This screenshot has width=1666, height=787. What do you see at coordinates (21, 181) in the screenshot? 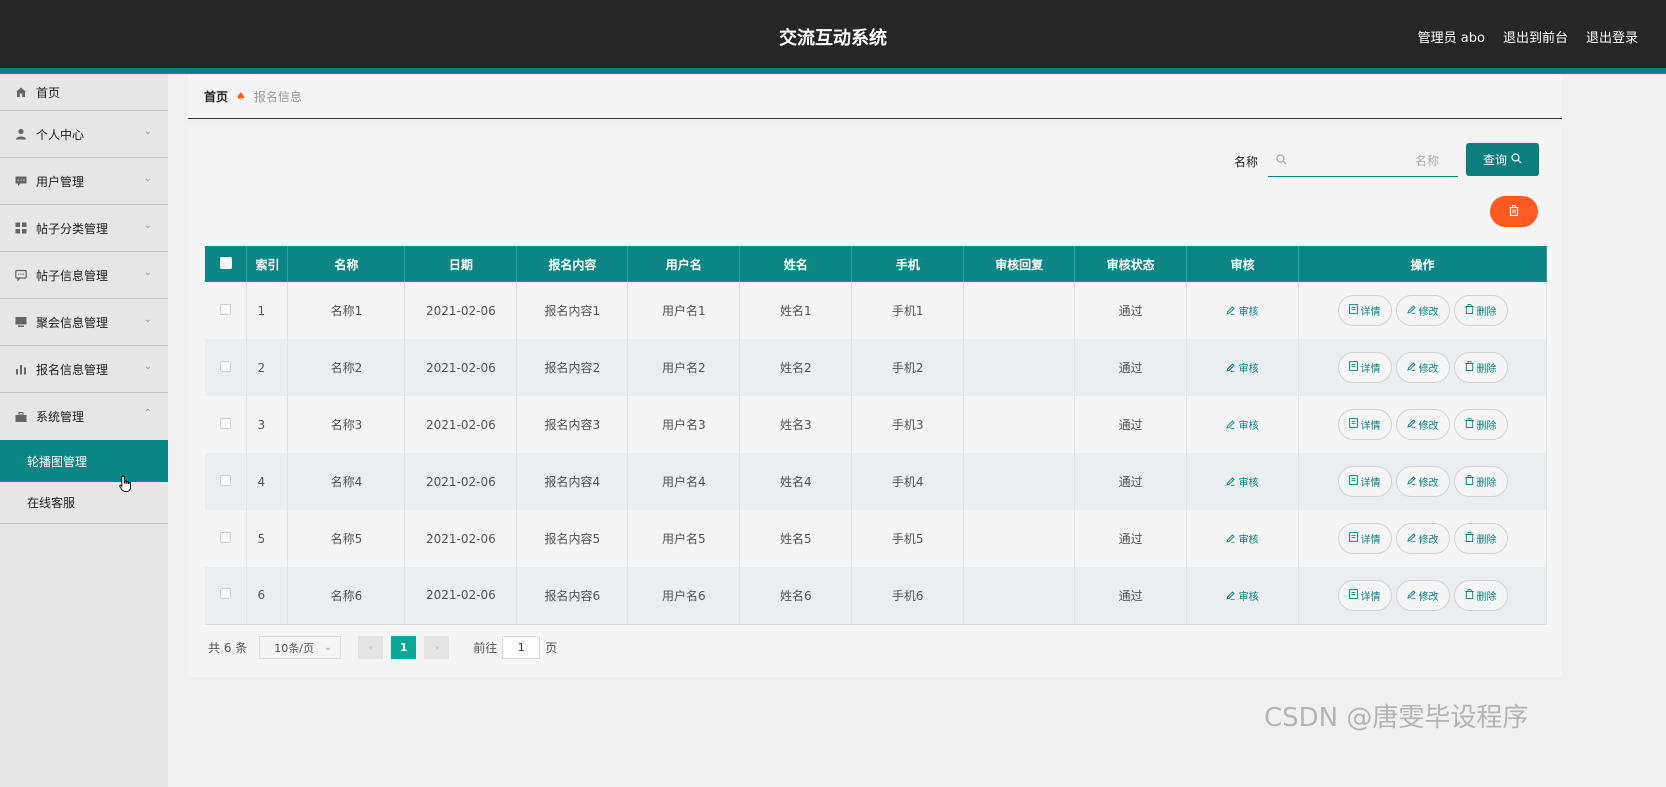
I see `chat-icon` at bounding box center [21, 181].